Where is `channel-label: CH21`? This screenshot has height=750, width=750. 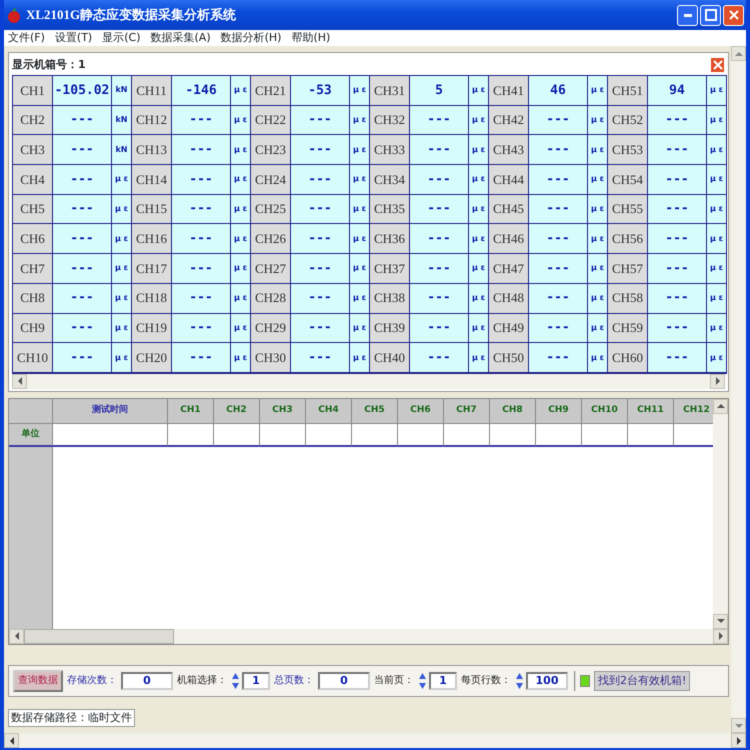
channel-label: CH21 is located at coordinates (271, 91).